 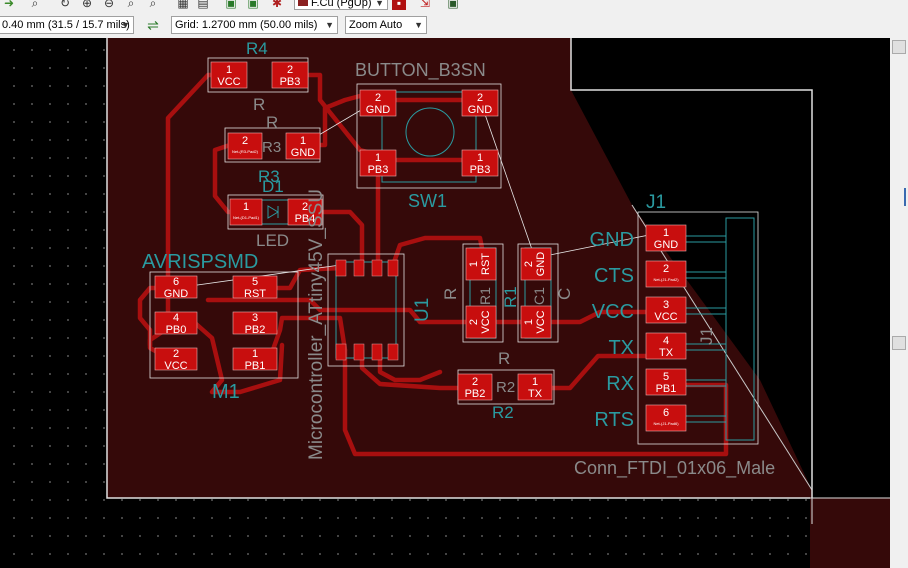 I want to click on r4-pad-1-net: VCC, so click(x=228, y=82).